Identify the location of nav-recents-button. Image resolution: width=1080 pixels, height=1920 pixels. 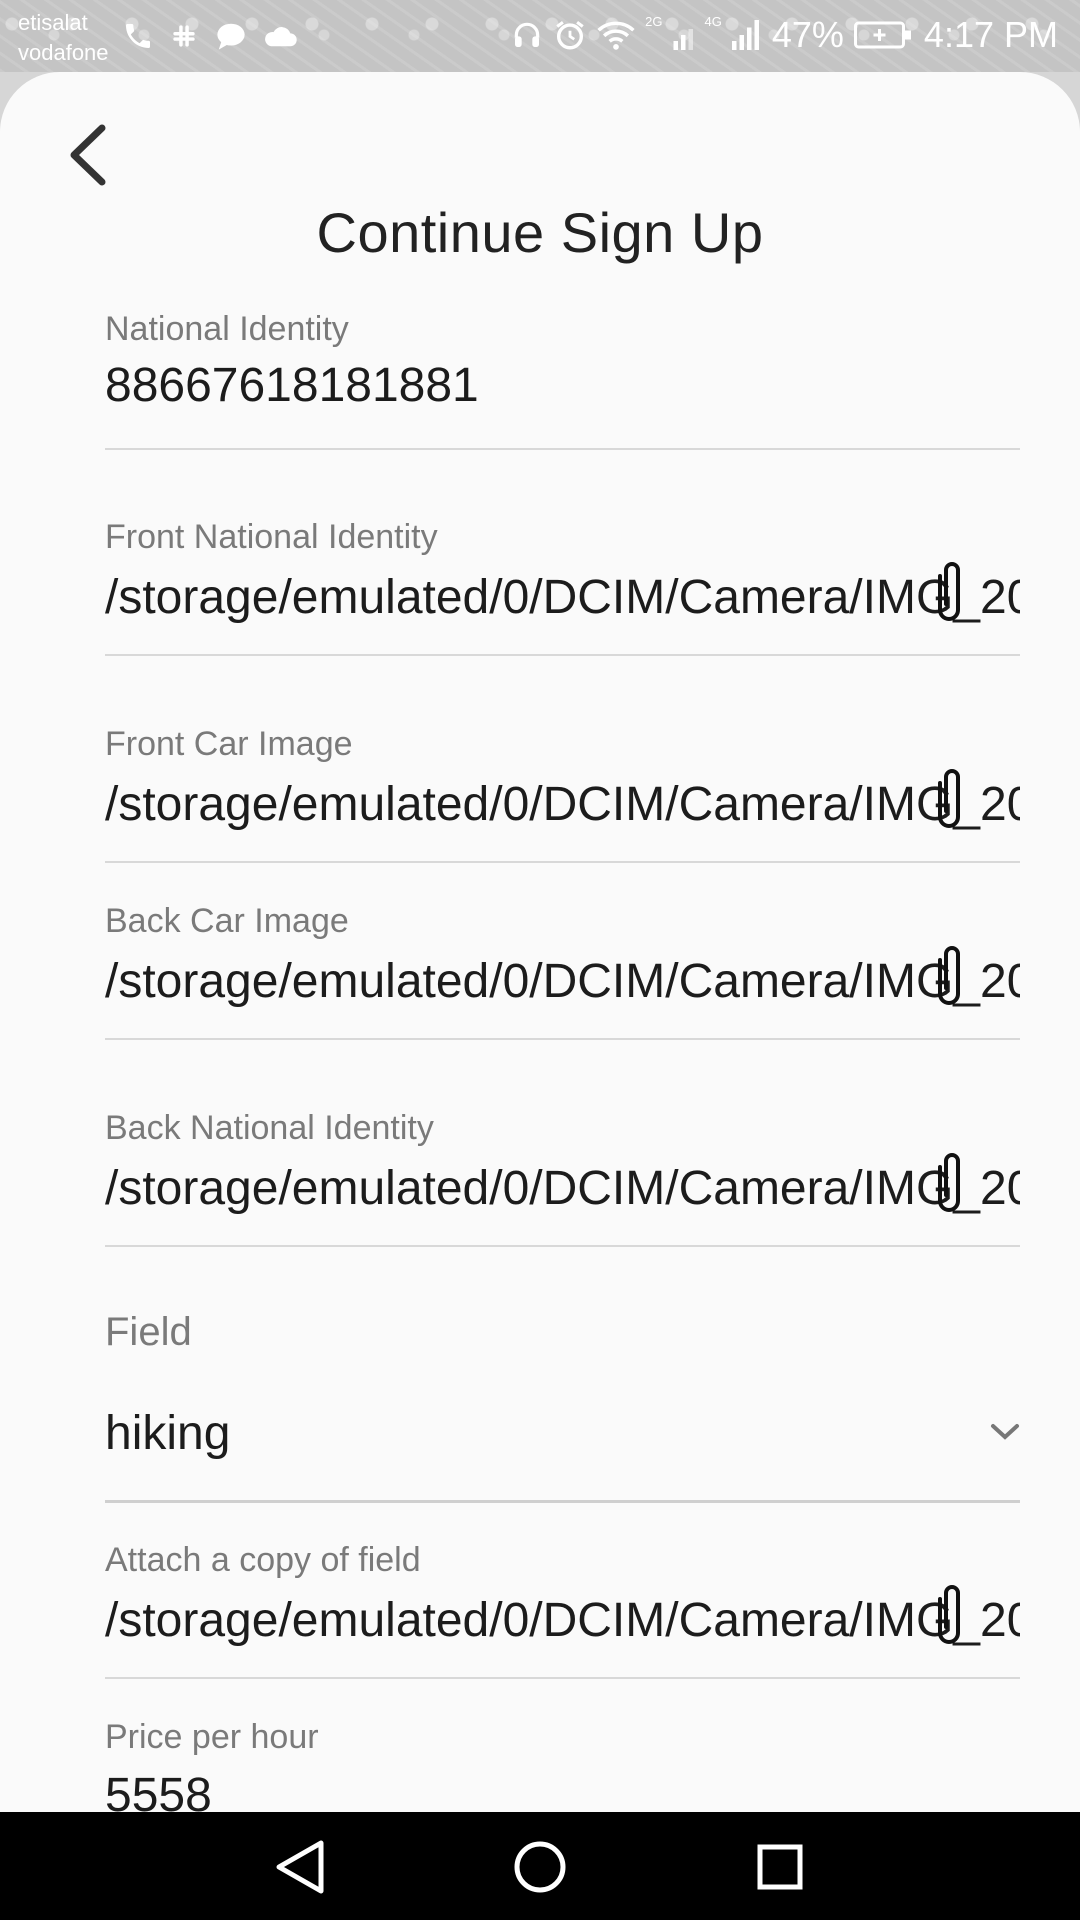
(780, 1867).